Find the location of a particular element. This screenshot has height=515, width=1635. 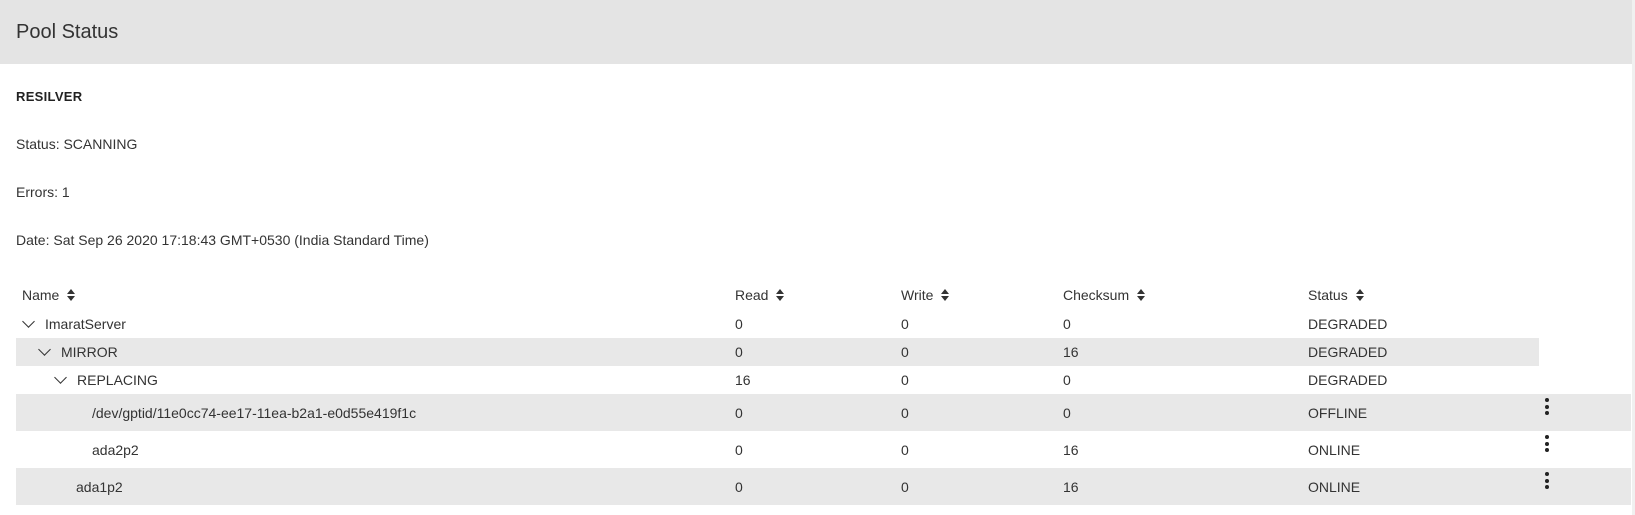

column-header-name: Name is located at coordinates (49, 295).